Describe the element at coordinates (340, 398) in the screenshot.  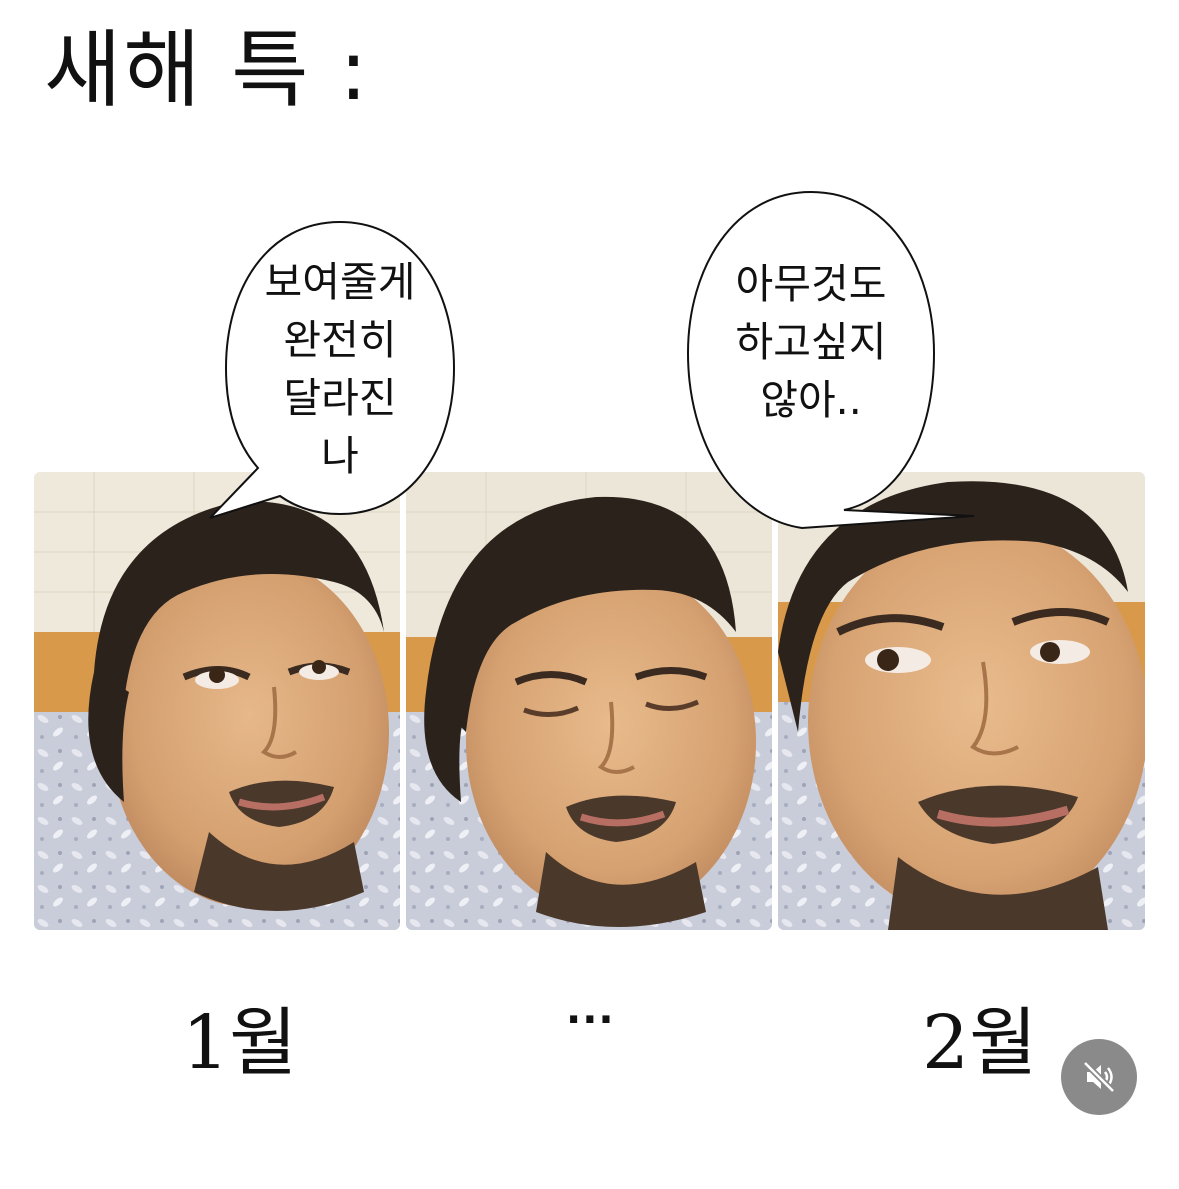
I see `bubble-line: 달라진` at that location.